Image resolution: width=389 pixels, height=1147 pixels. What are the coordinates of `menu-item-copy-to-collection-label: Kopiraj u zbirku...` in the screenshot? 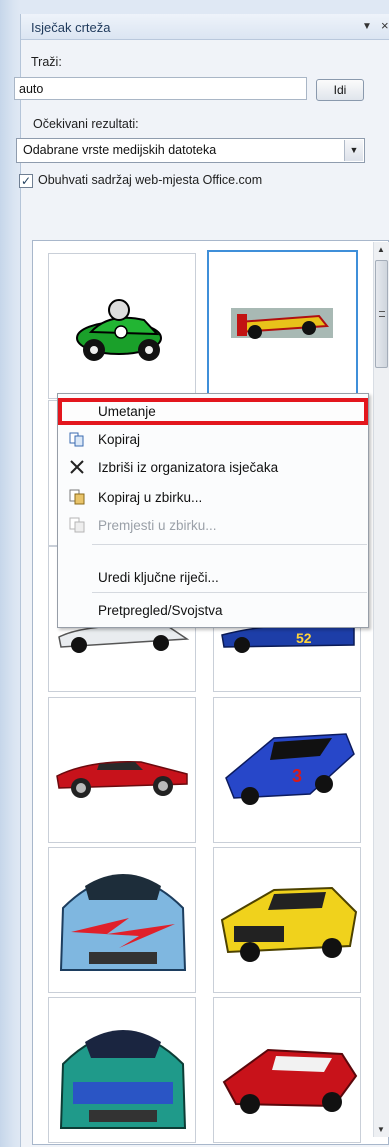 It's located at (150, 497).